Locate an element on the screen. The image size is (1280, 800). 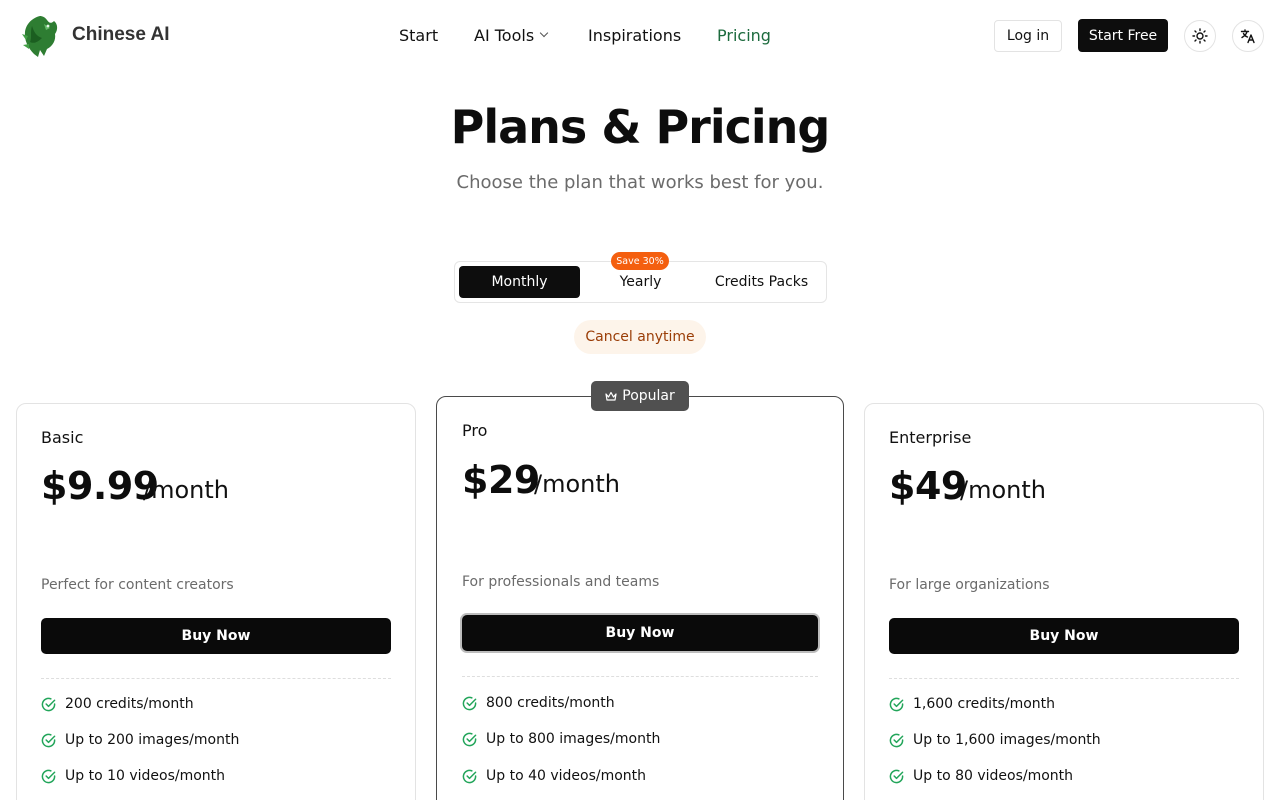
start-free-button: Start Free is located at coordinates (1123, 35).